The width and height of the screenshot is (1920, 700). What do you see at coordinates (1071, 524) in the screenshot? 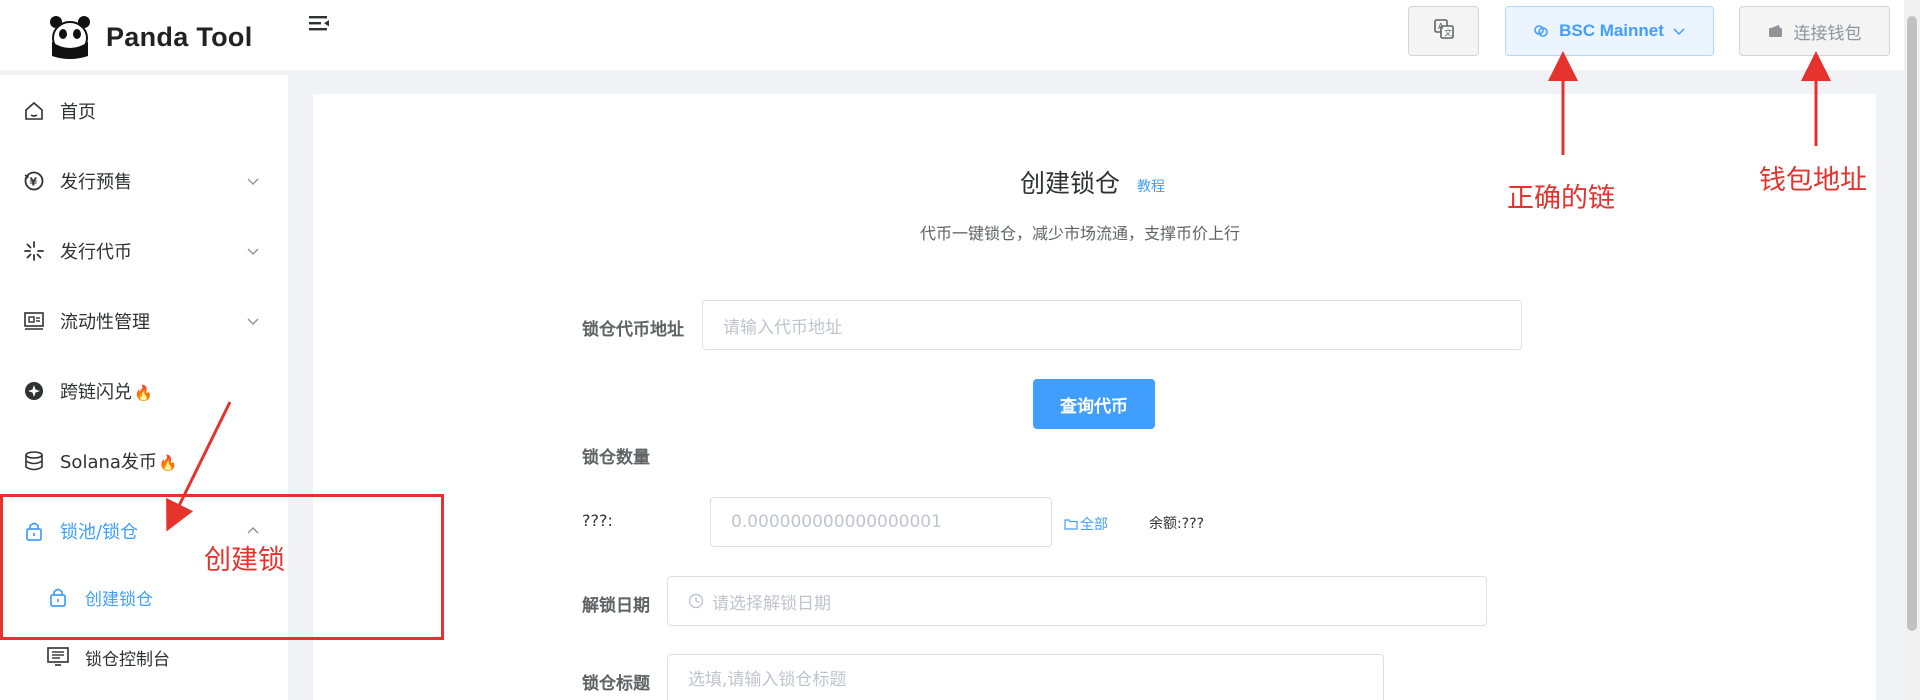
I see `folder-icon` at bounding box center [1071, 524].